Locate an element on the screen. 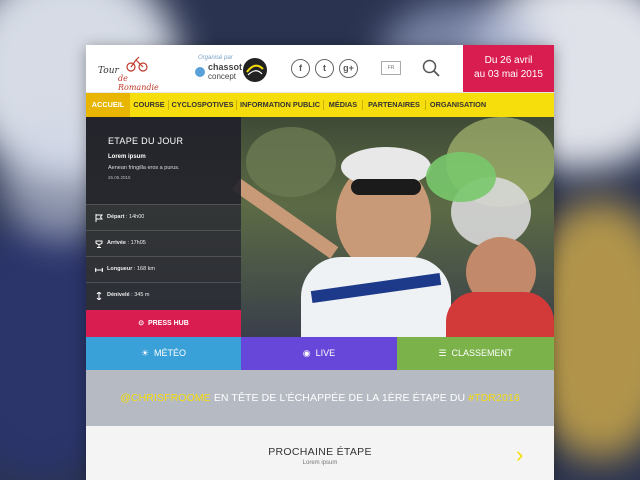 This screenshot has height=480, width=640. rider-sunglasses is located at coordinates (386, 187).